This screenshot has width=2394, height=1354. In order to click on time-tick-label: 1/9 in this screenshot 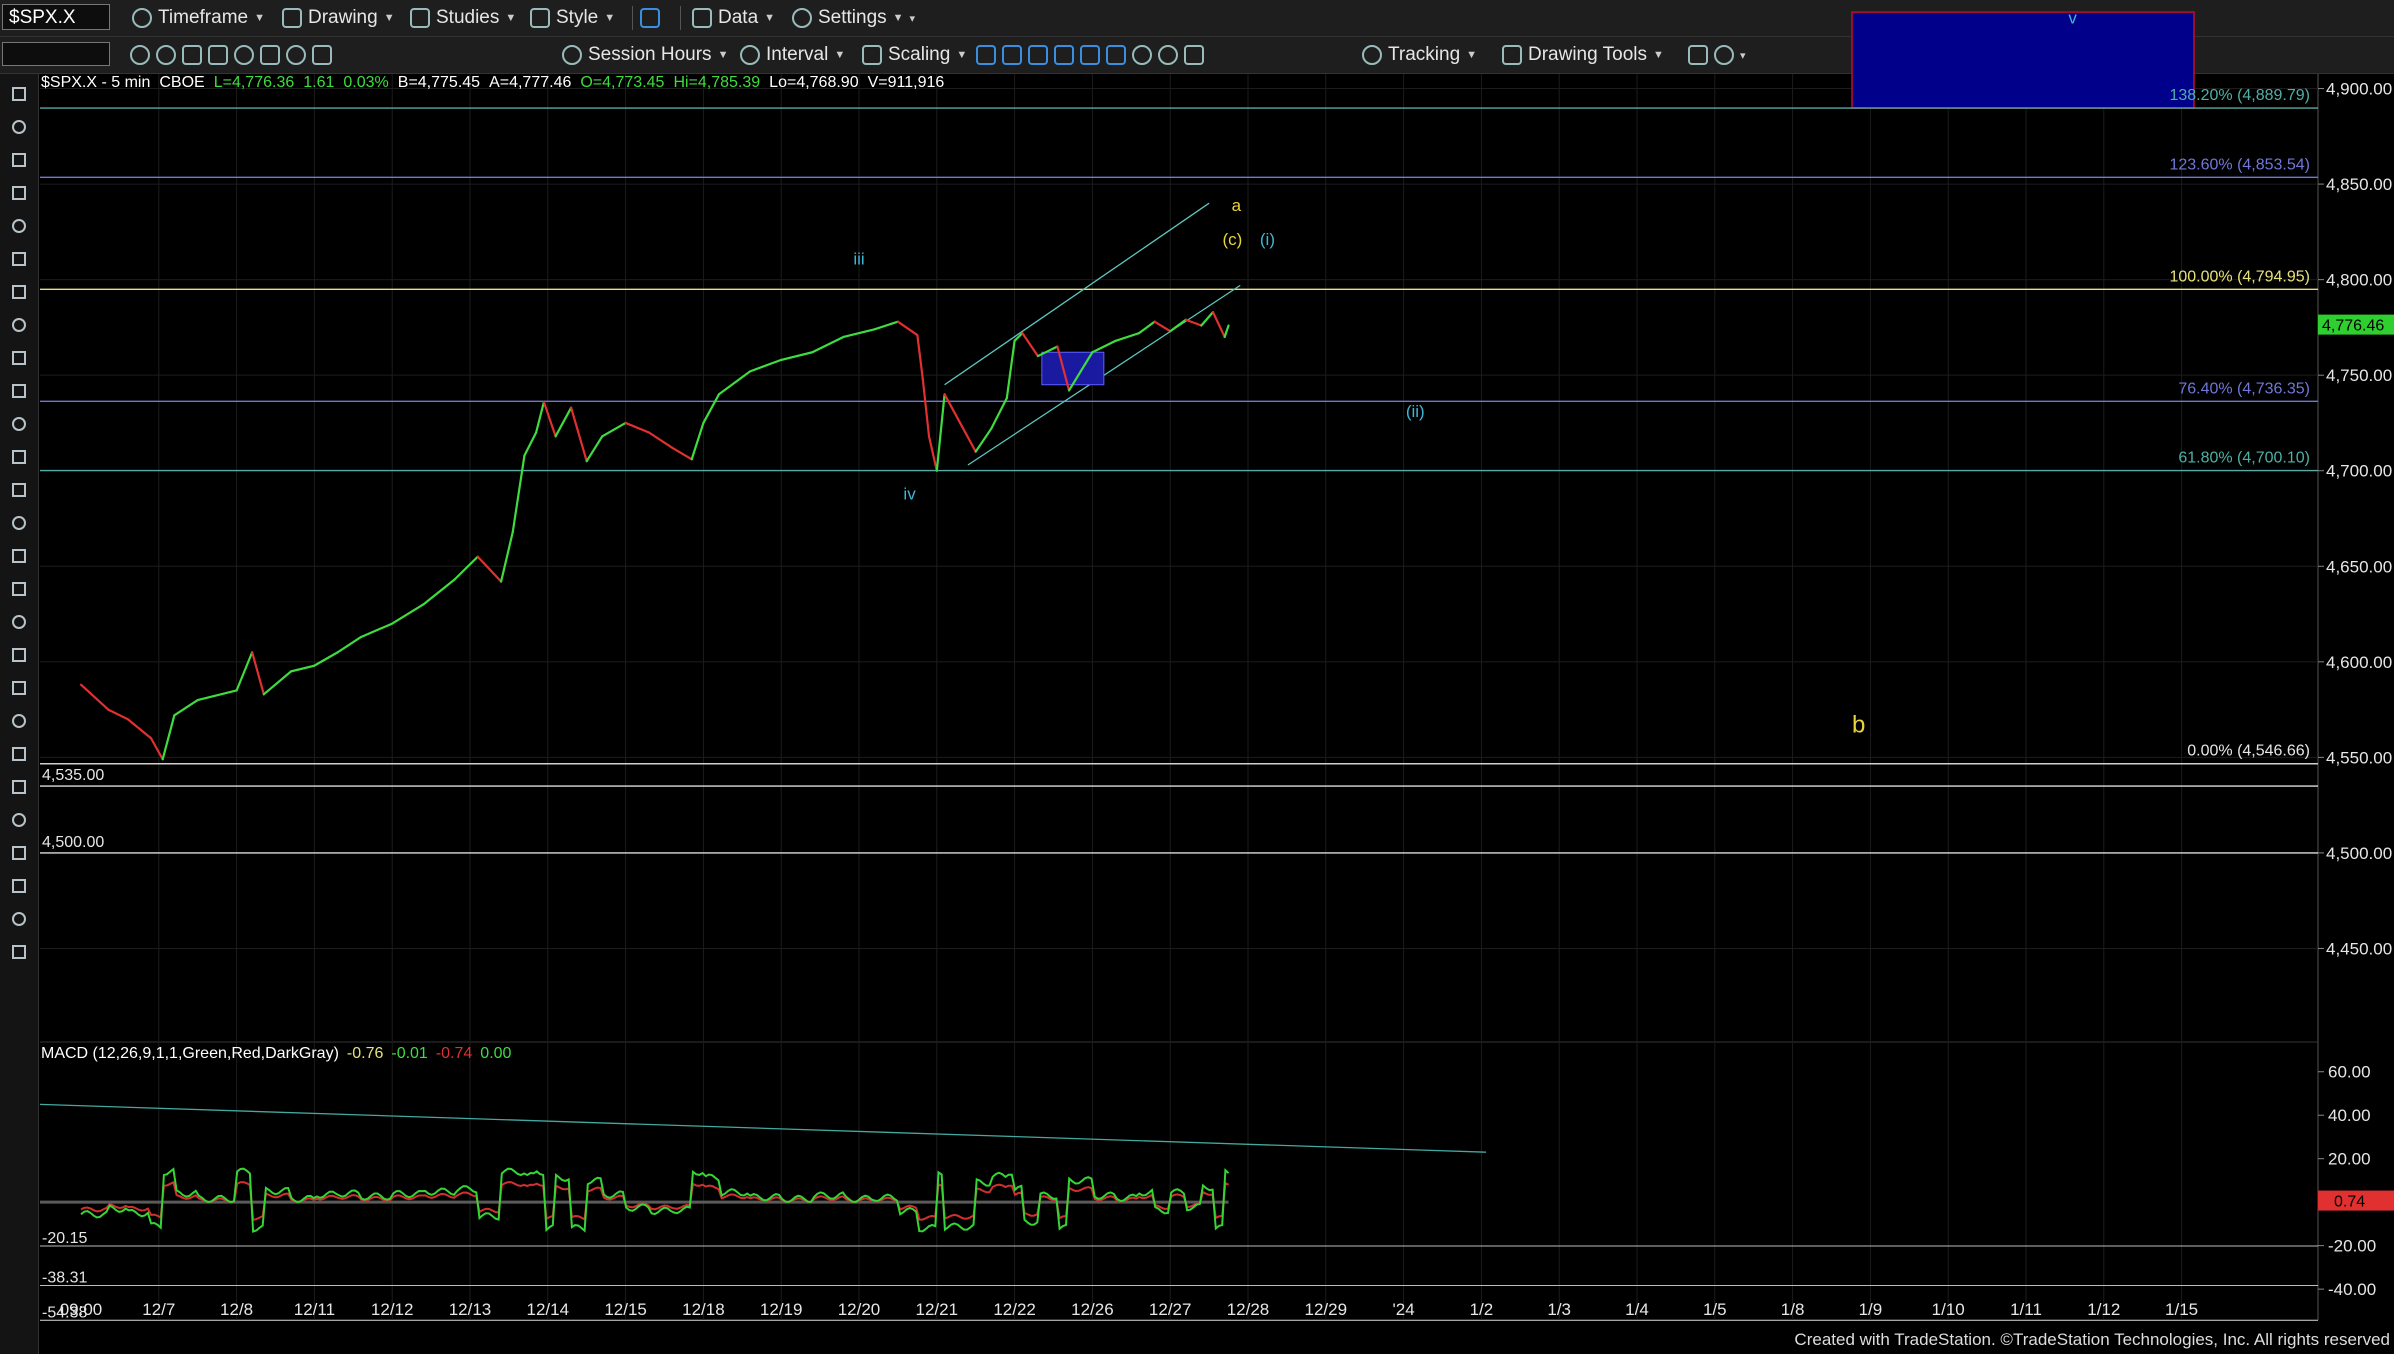, I will do `click(1871, 1309)`.